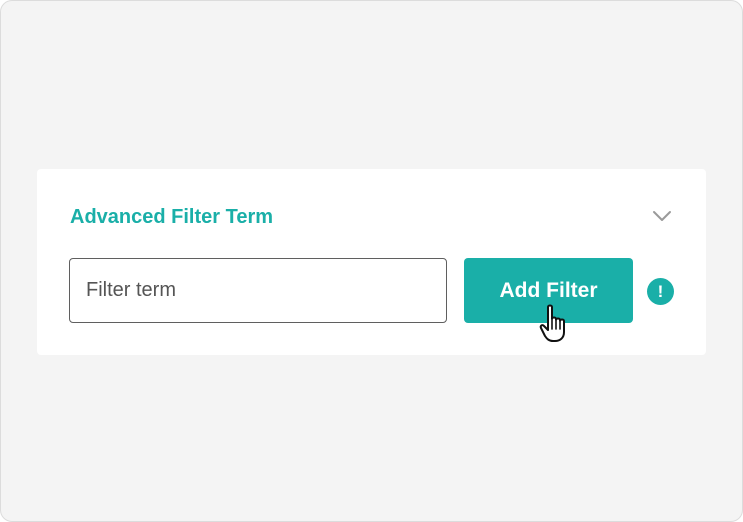  I want to click on add-filter-button: Add Filter, so click(548, 290).